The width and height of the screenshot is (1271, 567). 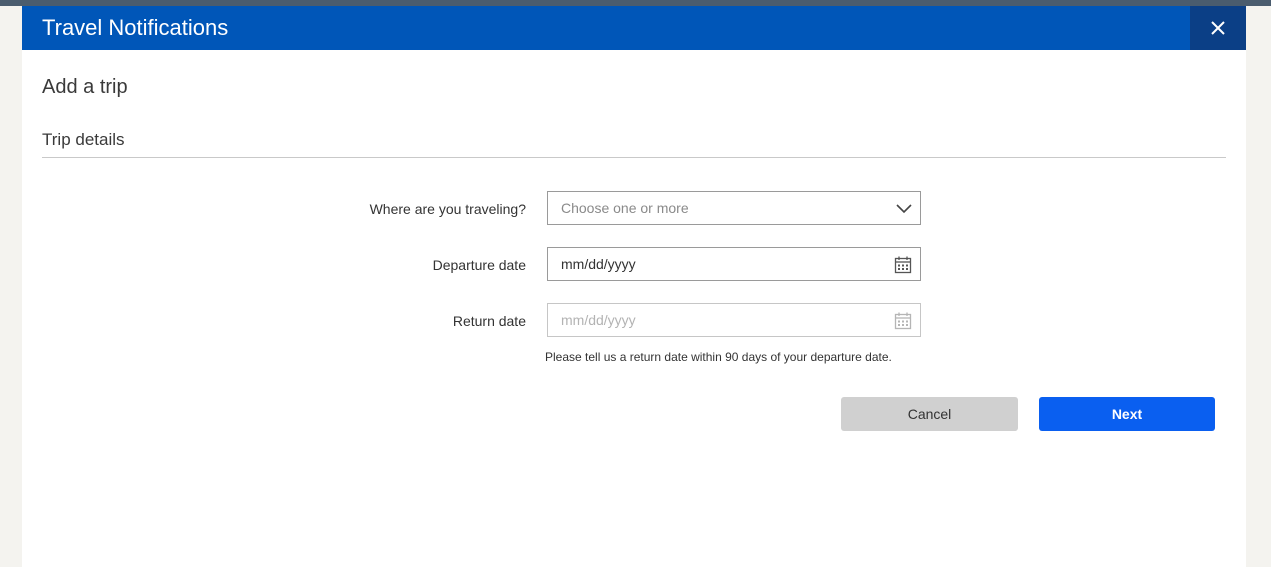 What do you see at coordinates (598, 320) in the screenshot?
I see `return-date-placeholder: mm/dd/yyyy` at bounding box center [598, 320].